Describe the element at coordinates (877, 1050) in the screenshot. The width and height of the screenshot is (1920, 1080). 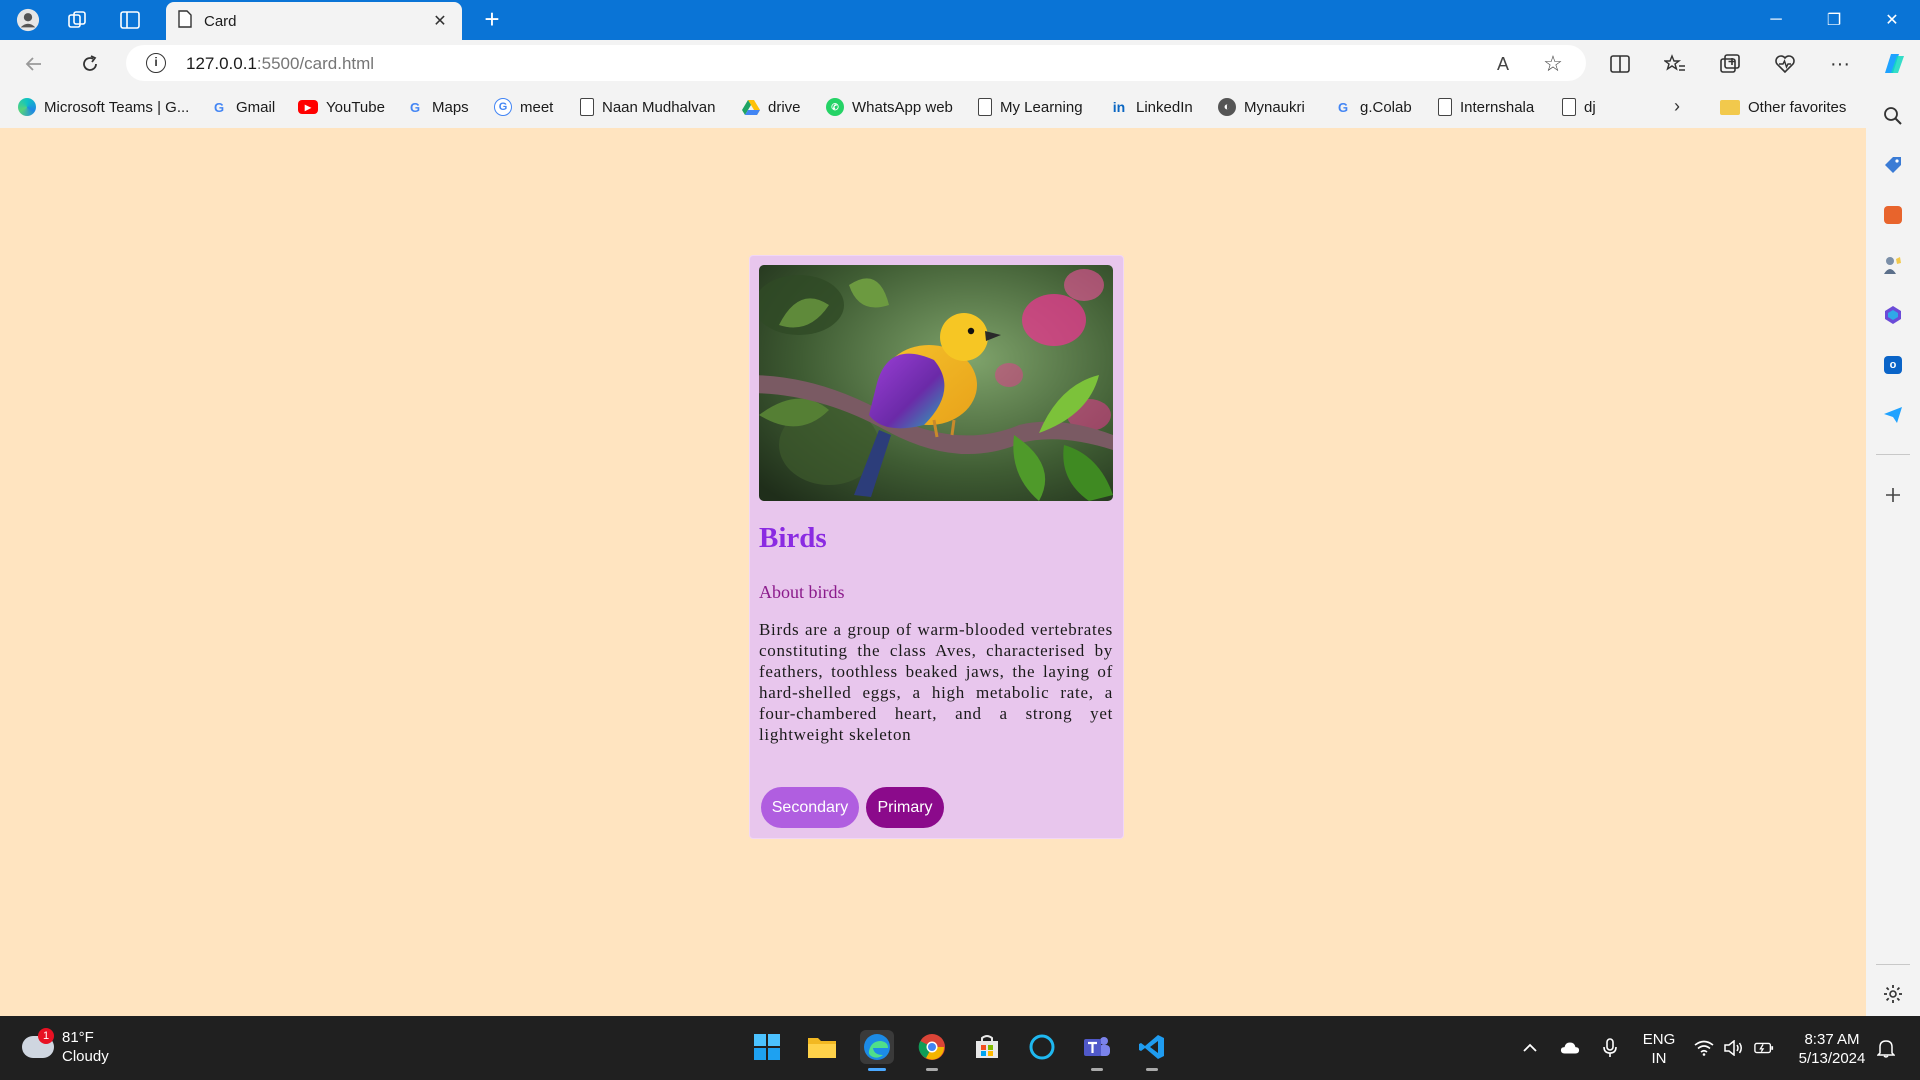
I see `edge-browser-icon` at that location.